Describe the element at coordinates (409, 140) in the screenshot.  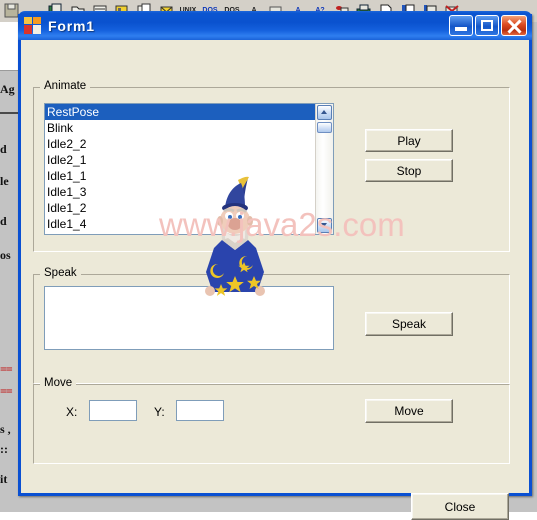
I see `play-button: Play` at that location.